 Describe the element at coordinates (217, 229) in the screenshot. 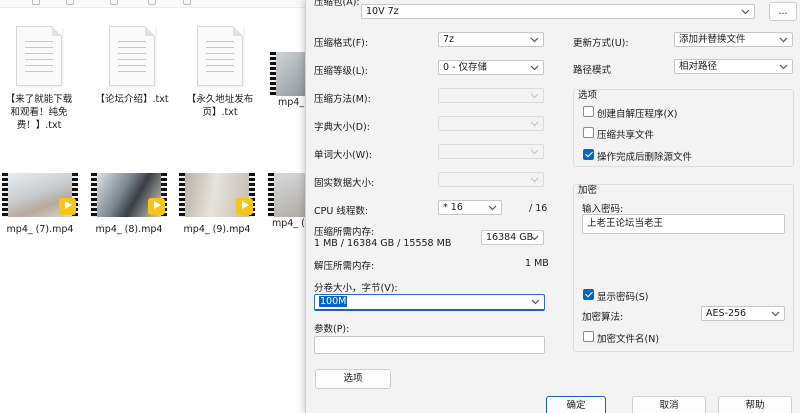

I see `file-name: mp4_ (9).mp4` at that location.